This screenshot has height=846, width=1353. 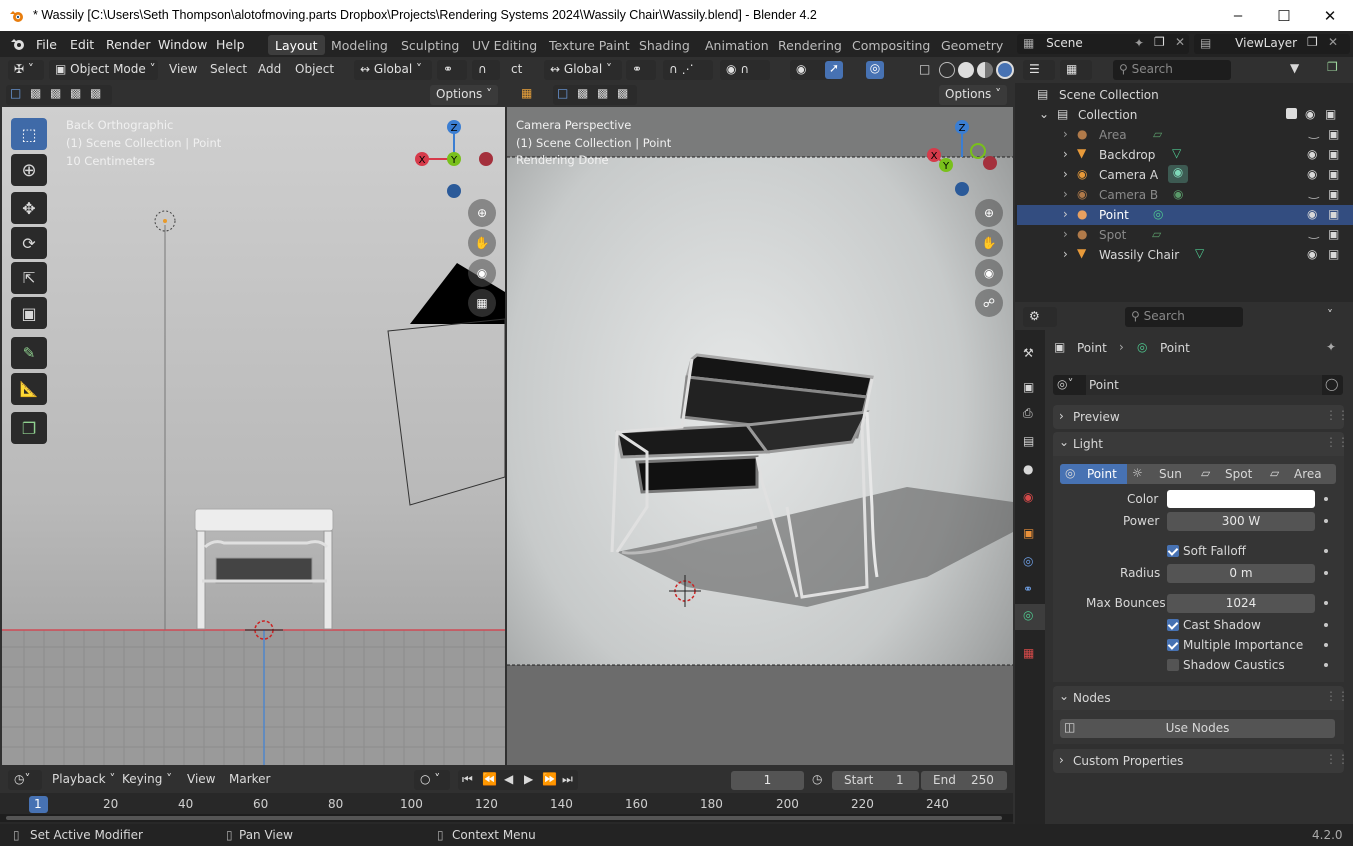 What do you see at coordinates (432, 780) in the screenshot?
I see `auto-keying-toggle: ○ ˅` at bounding box center [432, 780].